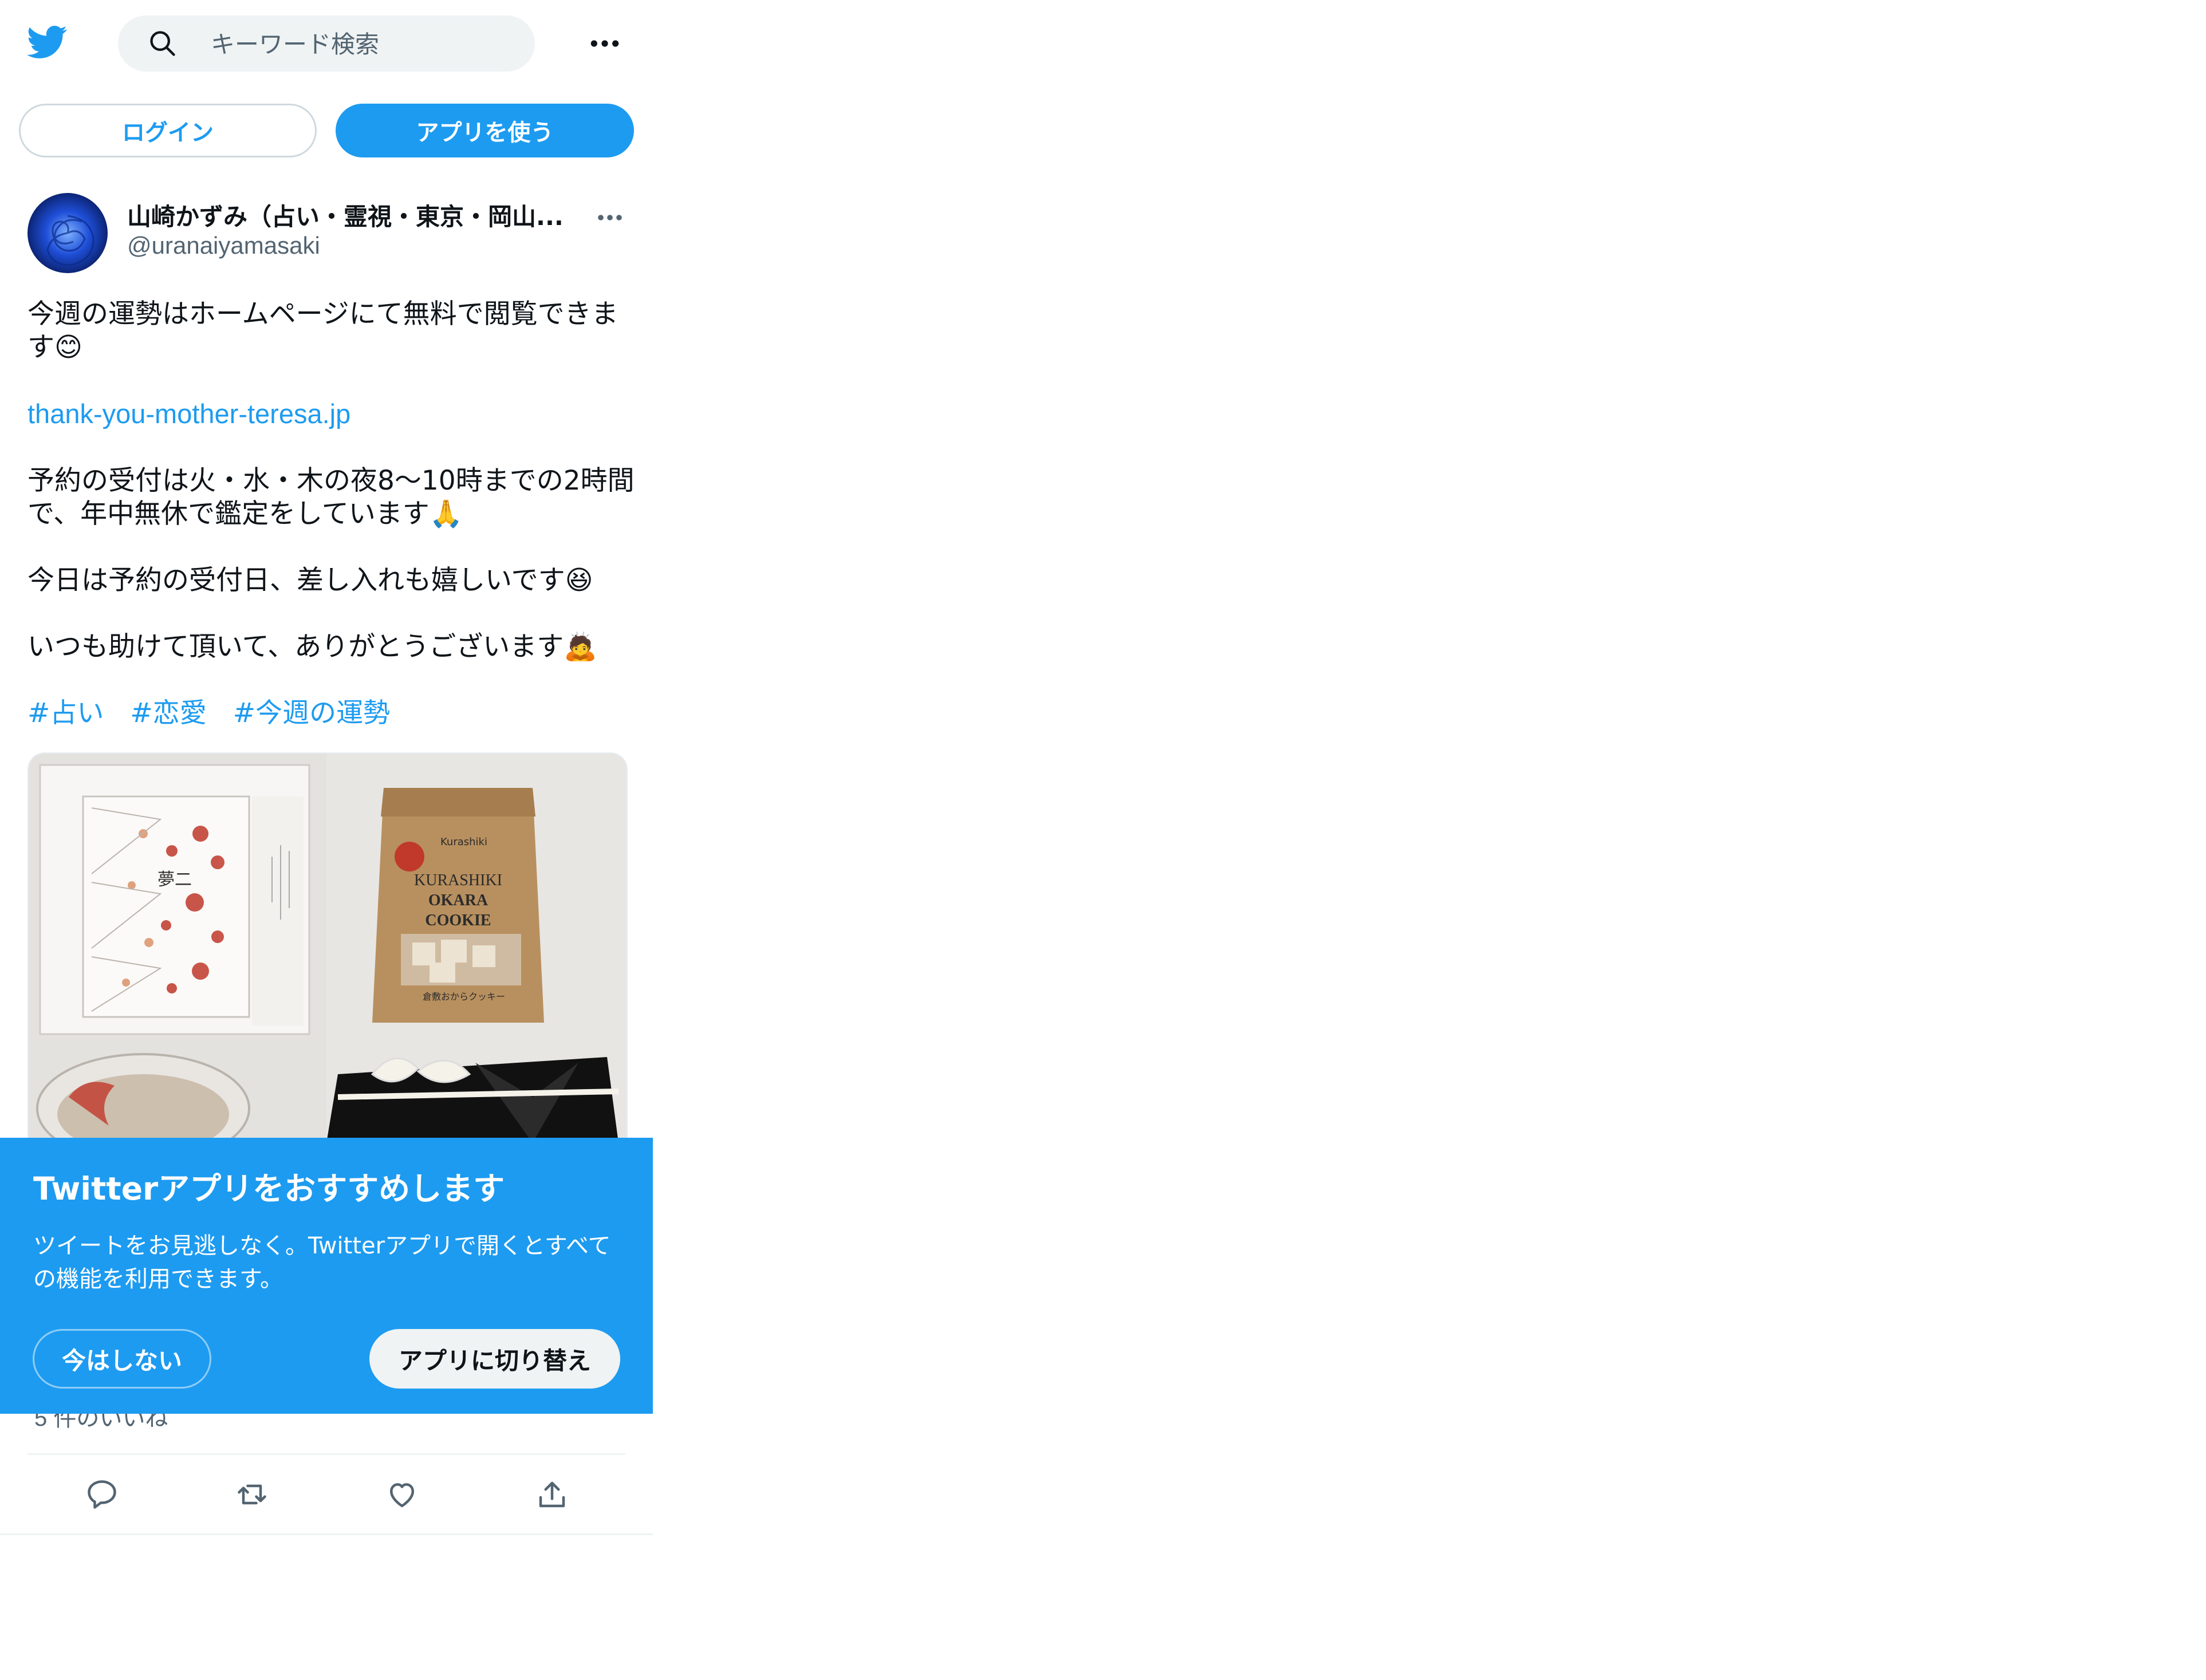 This screenshot has width=2206, height=1680. I want to click on blue-rose-avatar-image, so click(67, 233).